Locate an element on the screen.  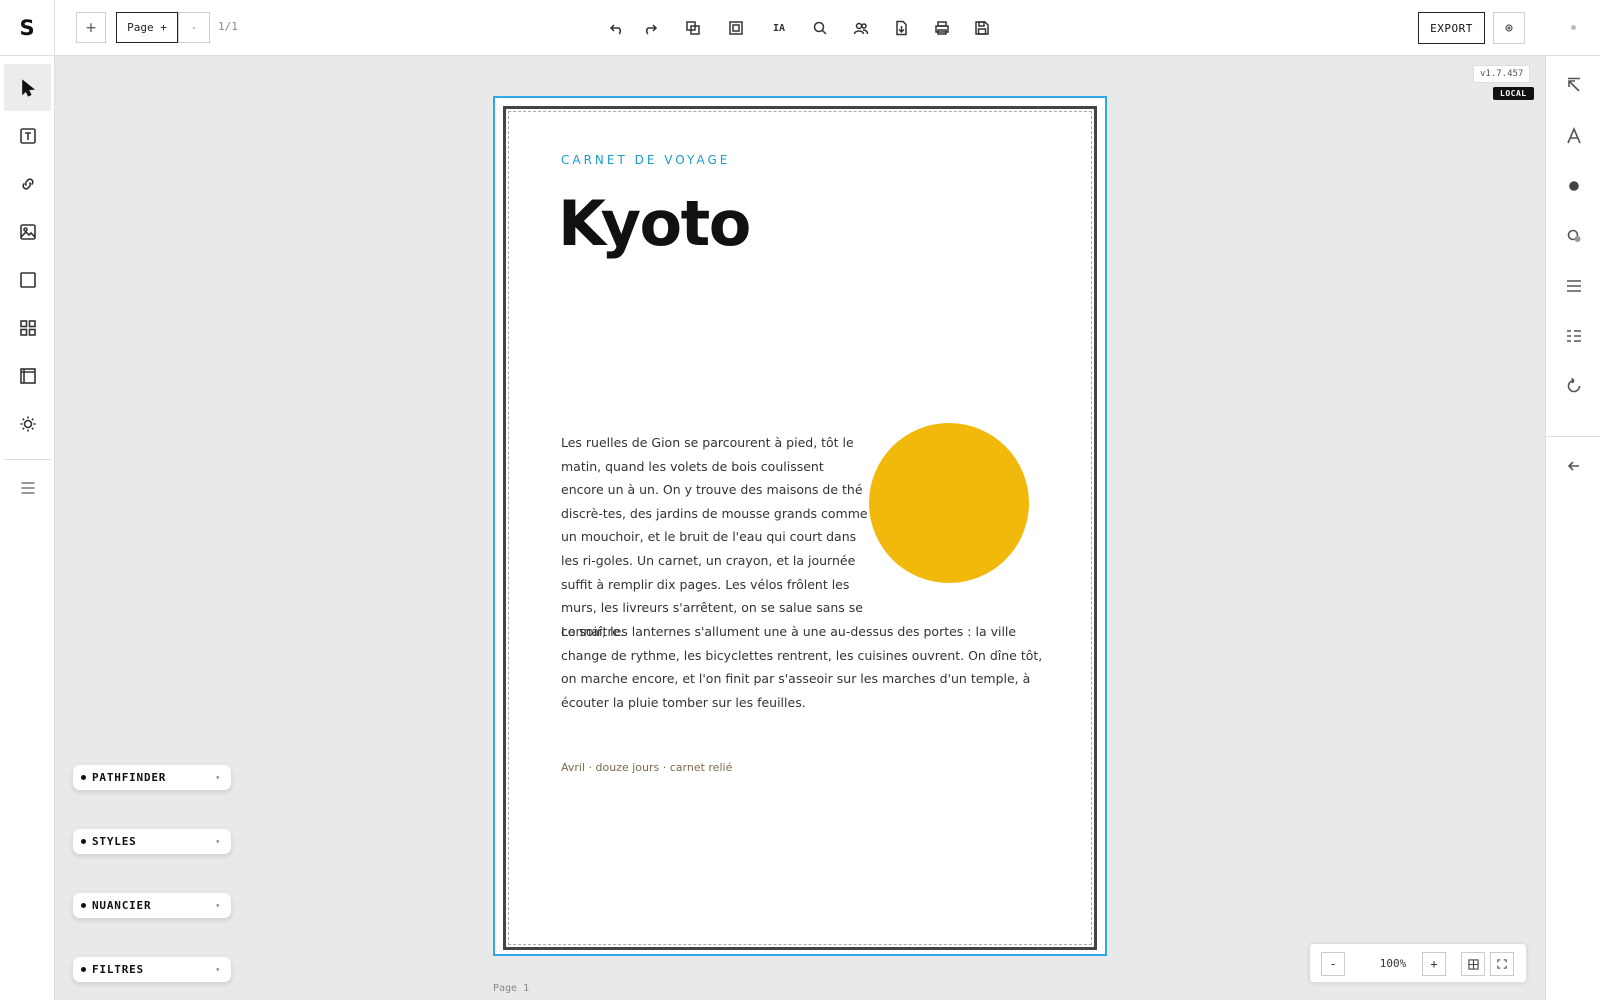
zoom-out-button: - is located at coordinates (1333, 964).